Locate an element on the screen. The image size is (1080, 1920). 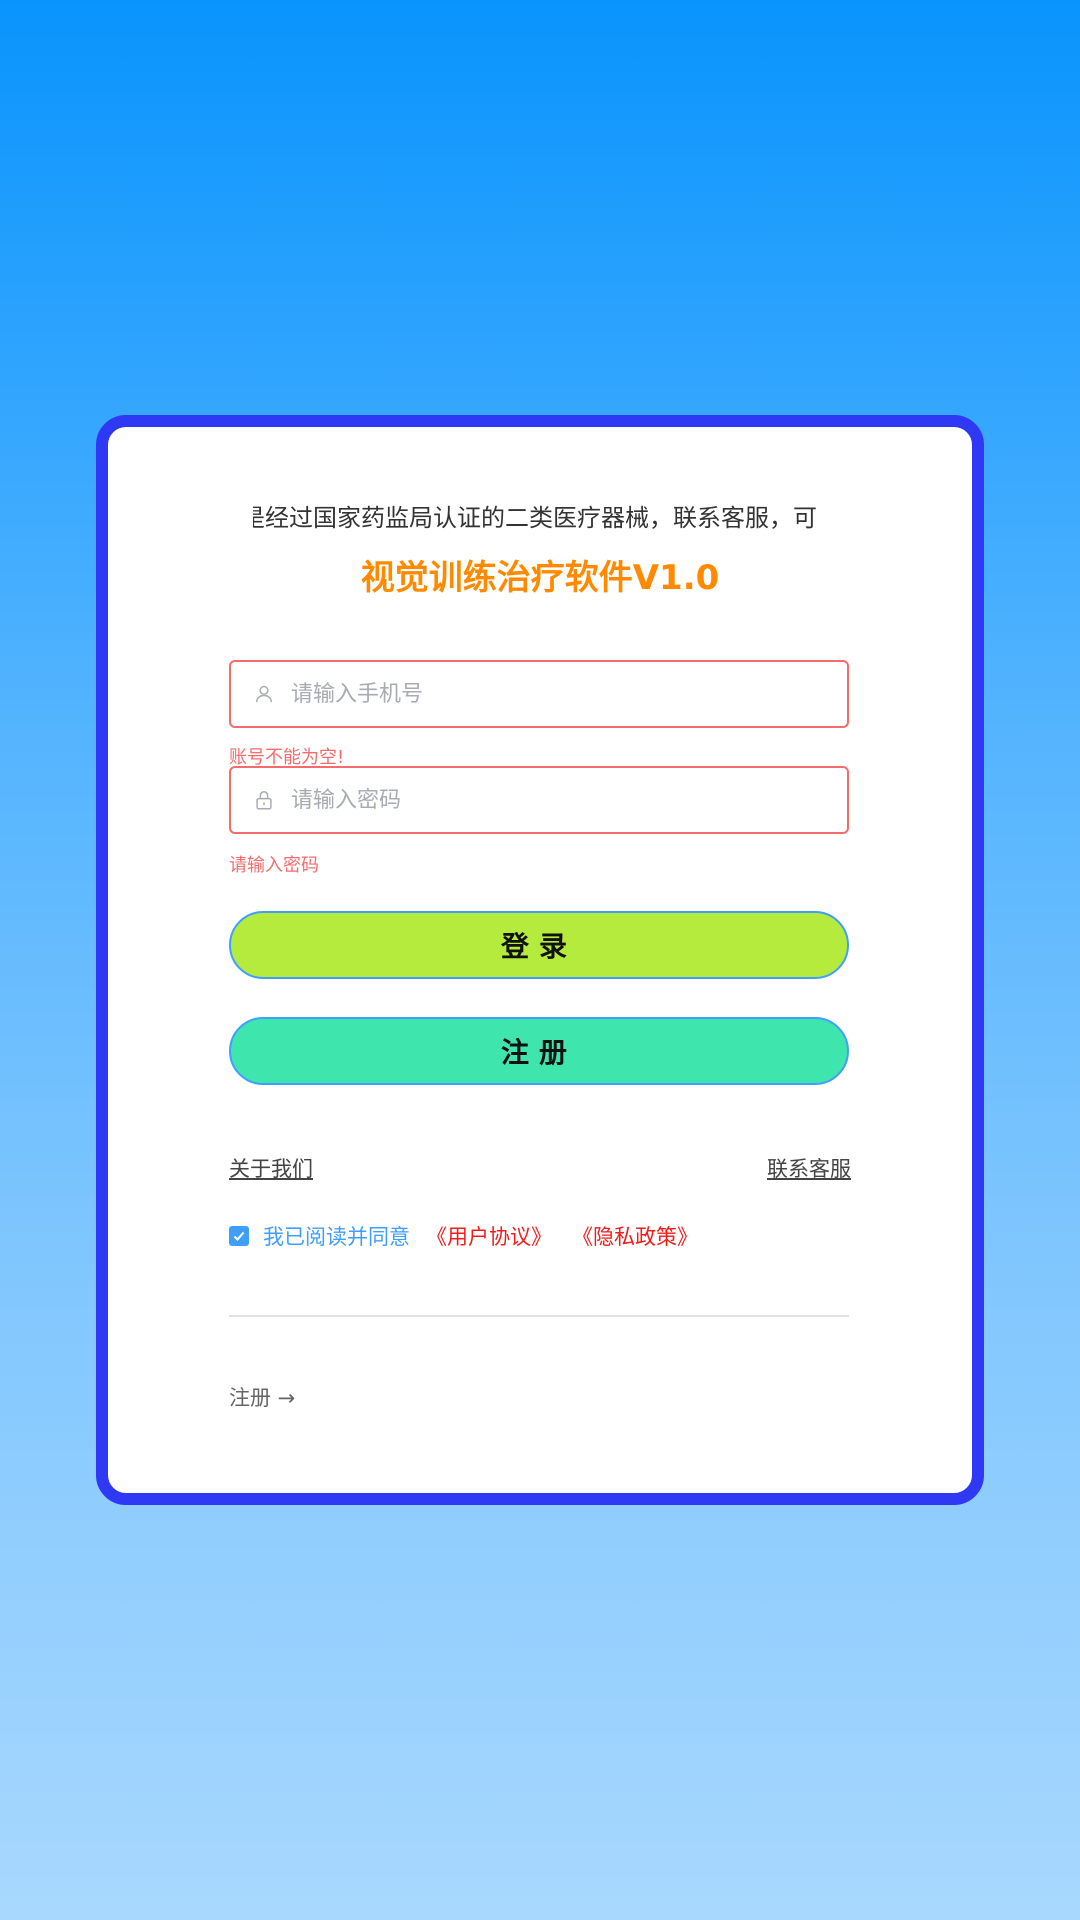
agreement-checkbox is located at coordinates (239, 1236).